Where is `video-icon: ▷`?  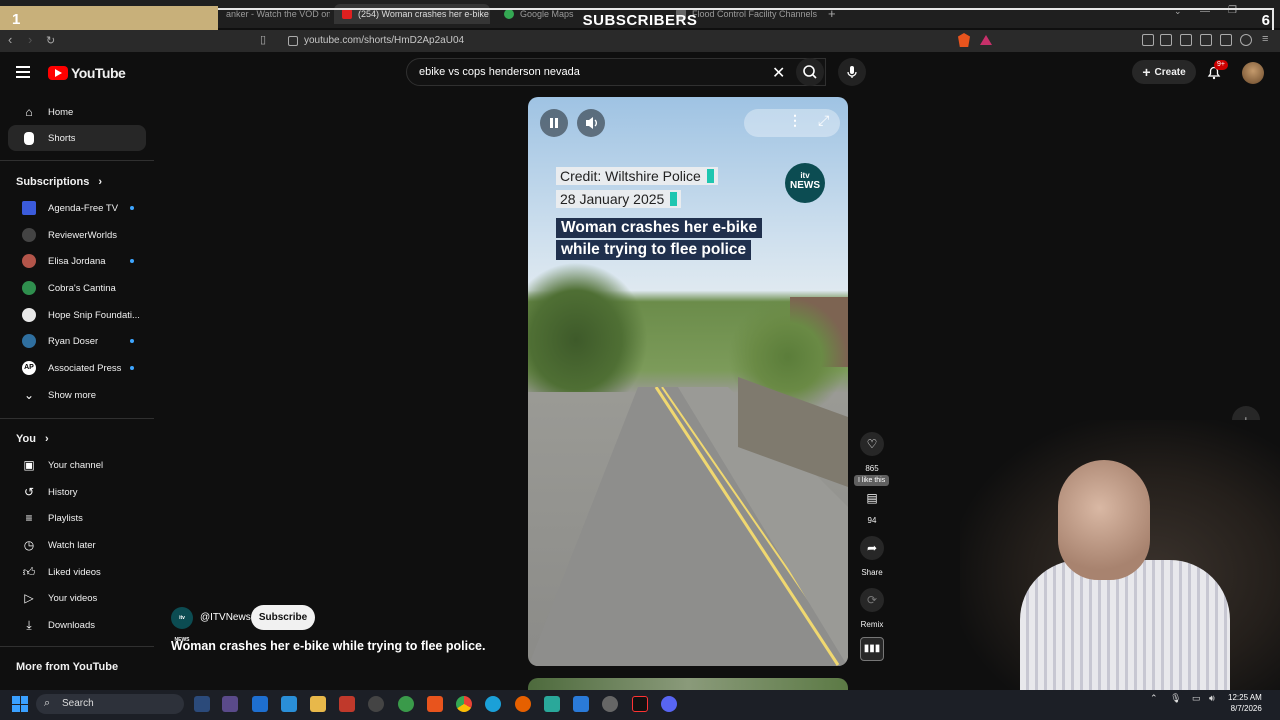 video-icon: ▷ is located at coordinates (29, 598).